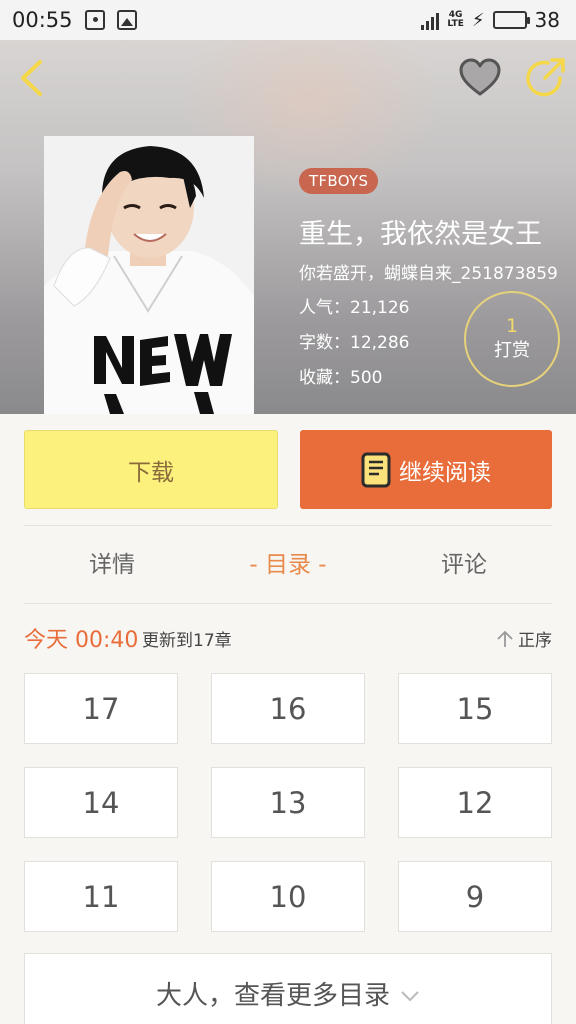 This screenshot has width=576, height=1024. What do you see at coordinates (94, 20) in the screenshot?
I see `cast-icon` at bounding box center [94, 20].